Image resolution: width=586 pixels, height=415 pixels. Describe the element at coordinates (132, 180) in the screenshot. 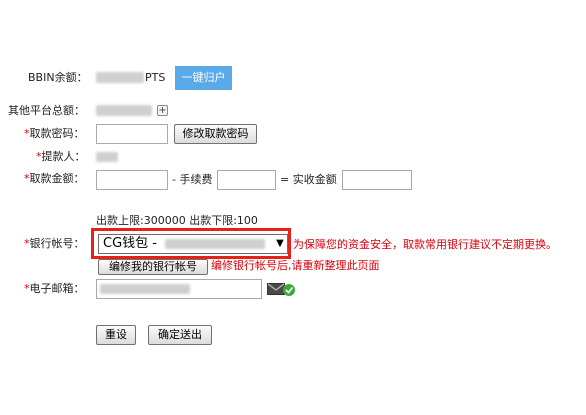

I see `withdraw-amount-input` at that location.